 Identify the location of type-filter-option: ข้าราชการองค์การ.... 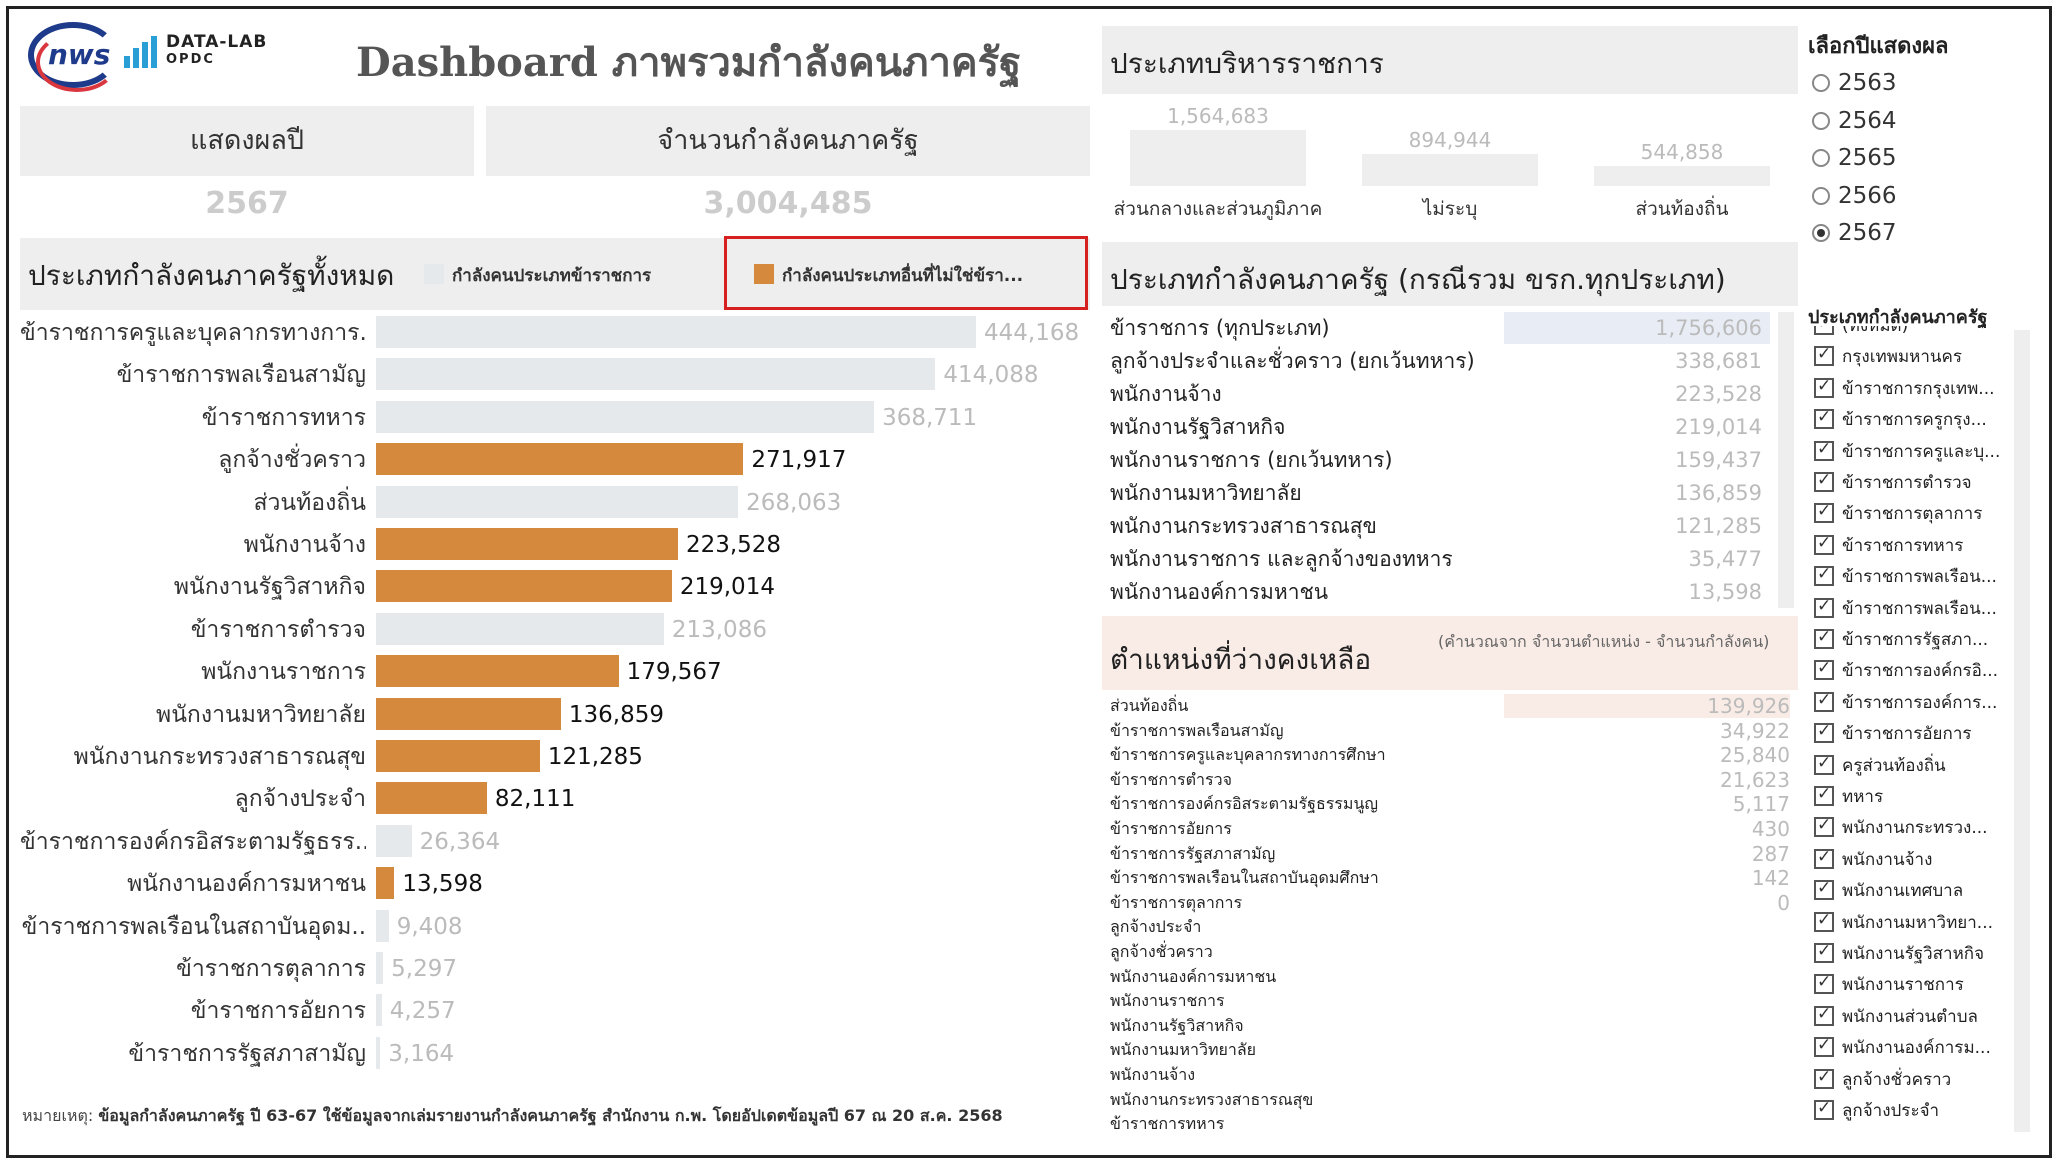
(1905, 704).